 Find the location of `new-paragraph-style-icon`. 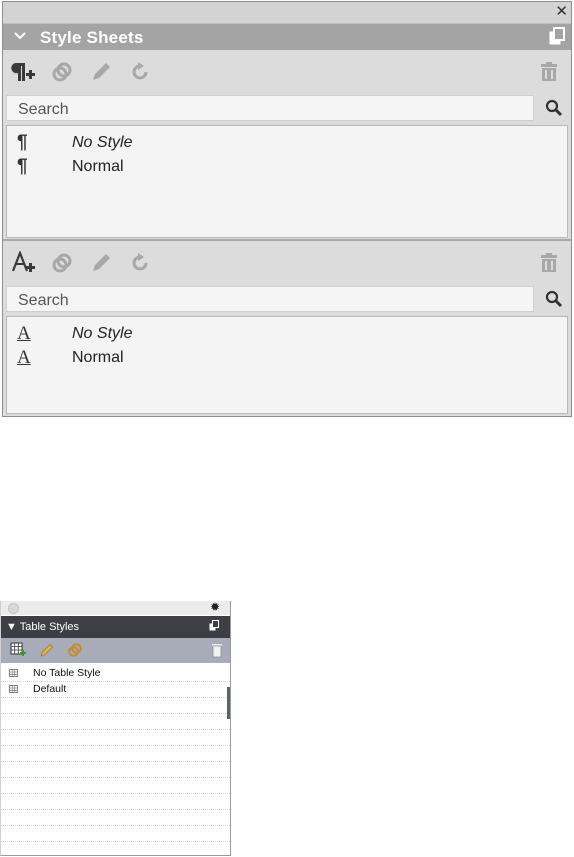

new-paragraph-style-icon is located at coordinates (23, 72).